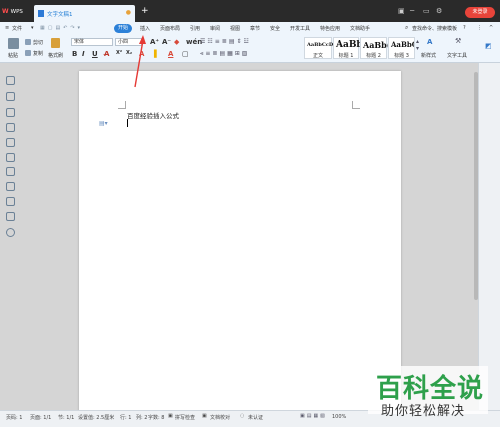 This screenshot has width=500, height=427. Describe the element at coordinates (83, 54) in the screenshot. I see `italic-button: I` at that location.